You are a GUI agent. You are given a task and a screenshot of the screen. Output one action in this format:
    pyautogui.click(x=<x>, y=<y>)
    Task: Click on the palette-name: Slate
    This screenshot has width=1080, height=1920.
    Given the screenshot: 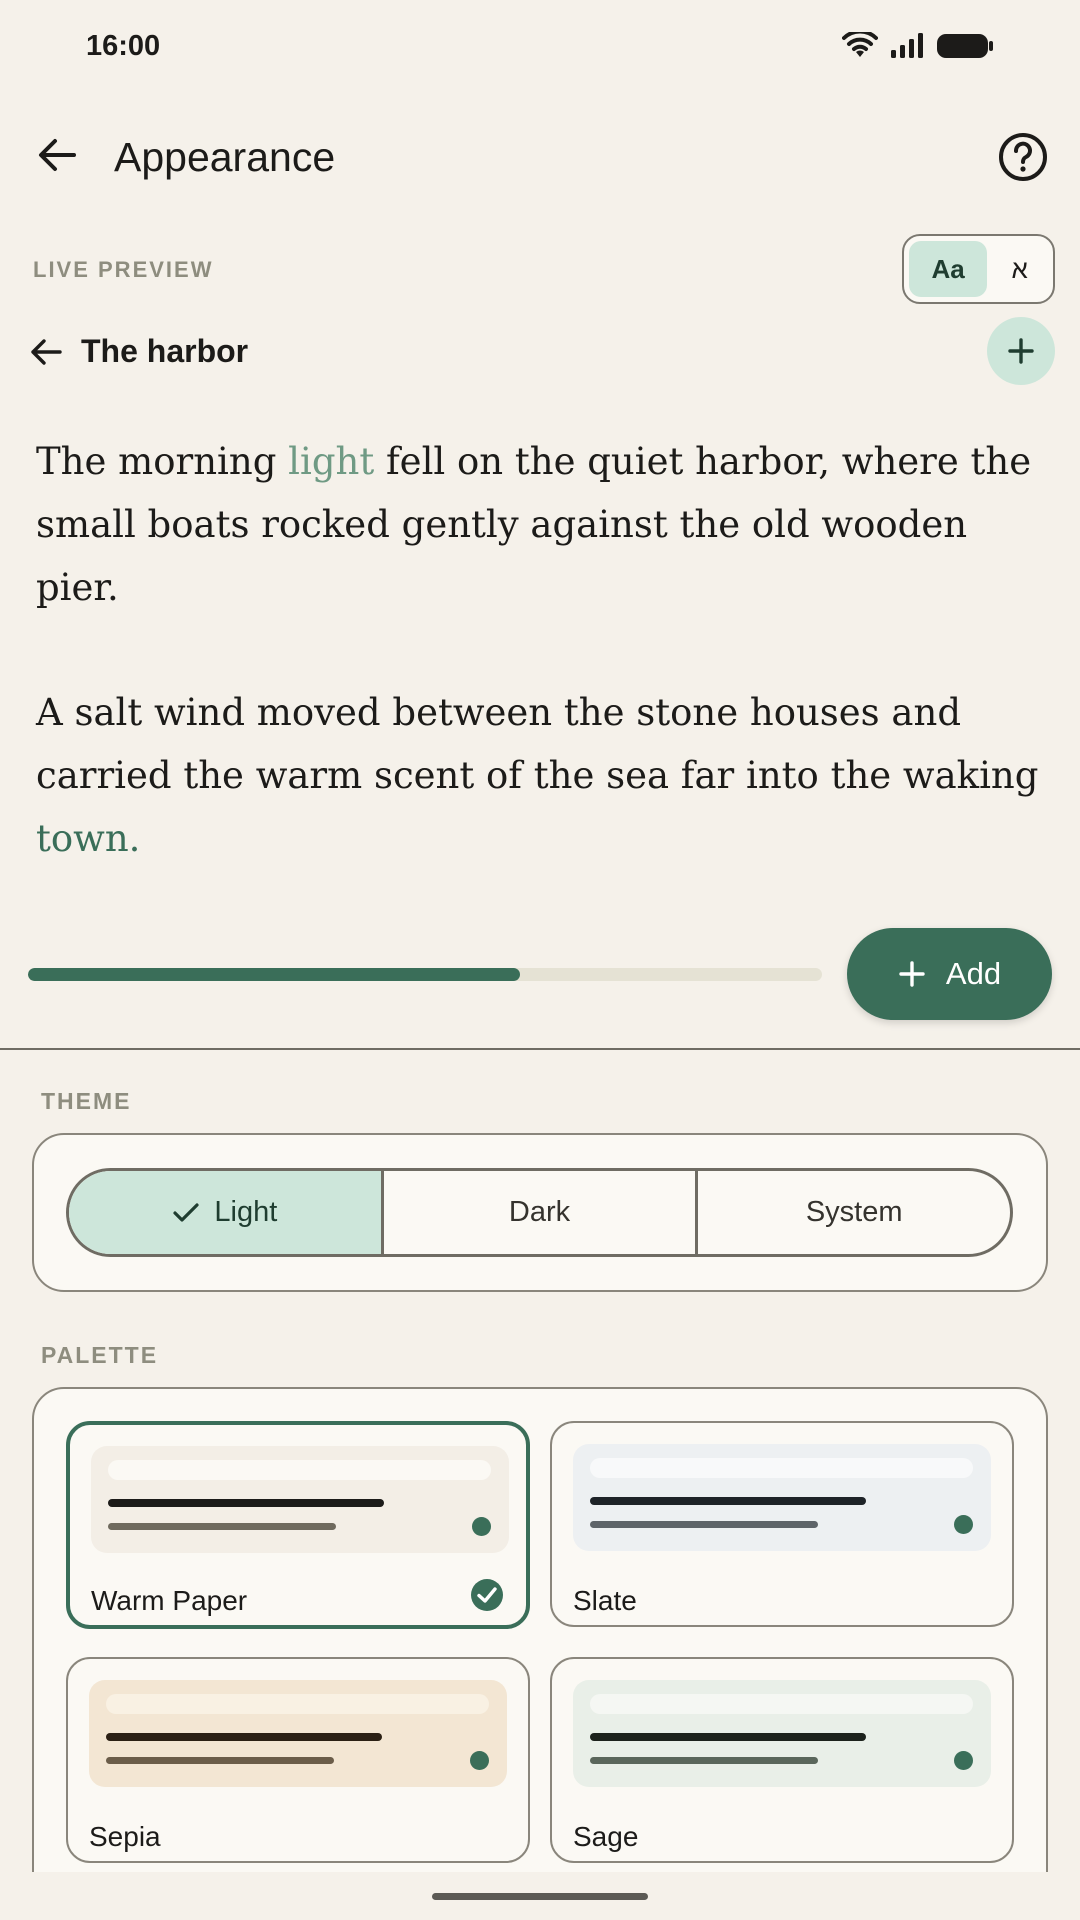 What is the action you would take?
    pyautogui.click(x=605, y=1600)
    